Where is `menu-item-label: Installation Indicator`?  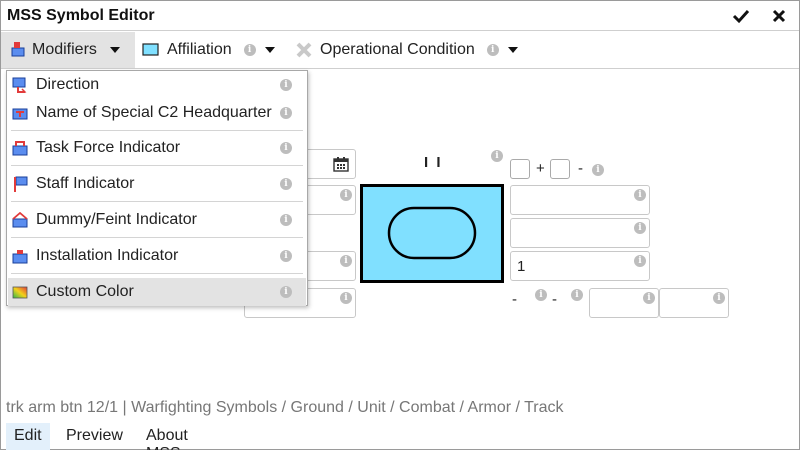
menu-item-label: Installation Indicator is located at coordinates (107, 255).